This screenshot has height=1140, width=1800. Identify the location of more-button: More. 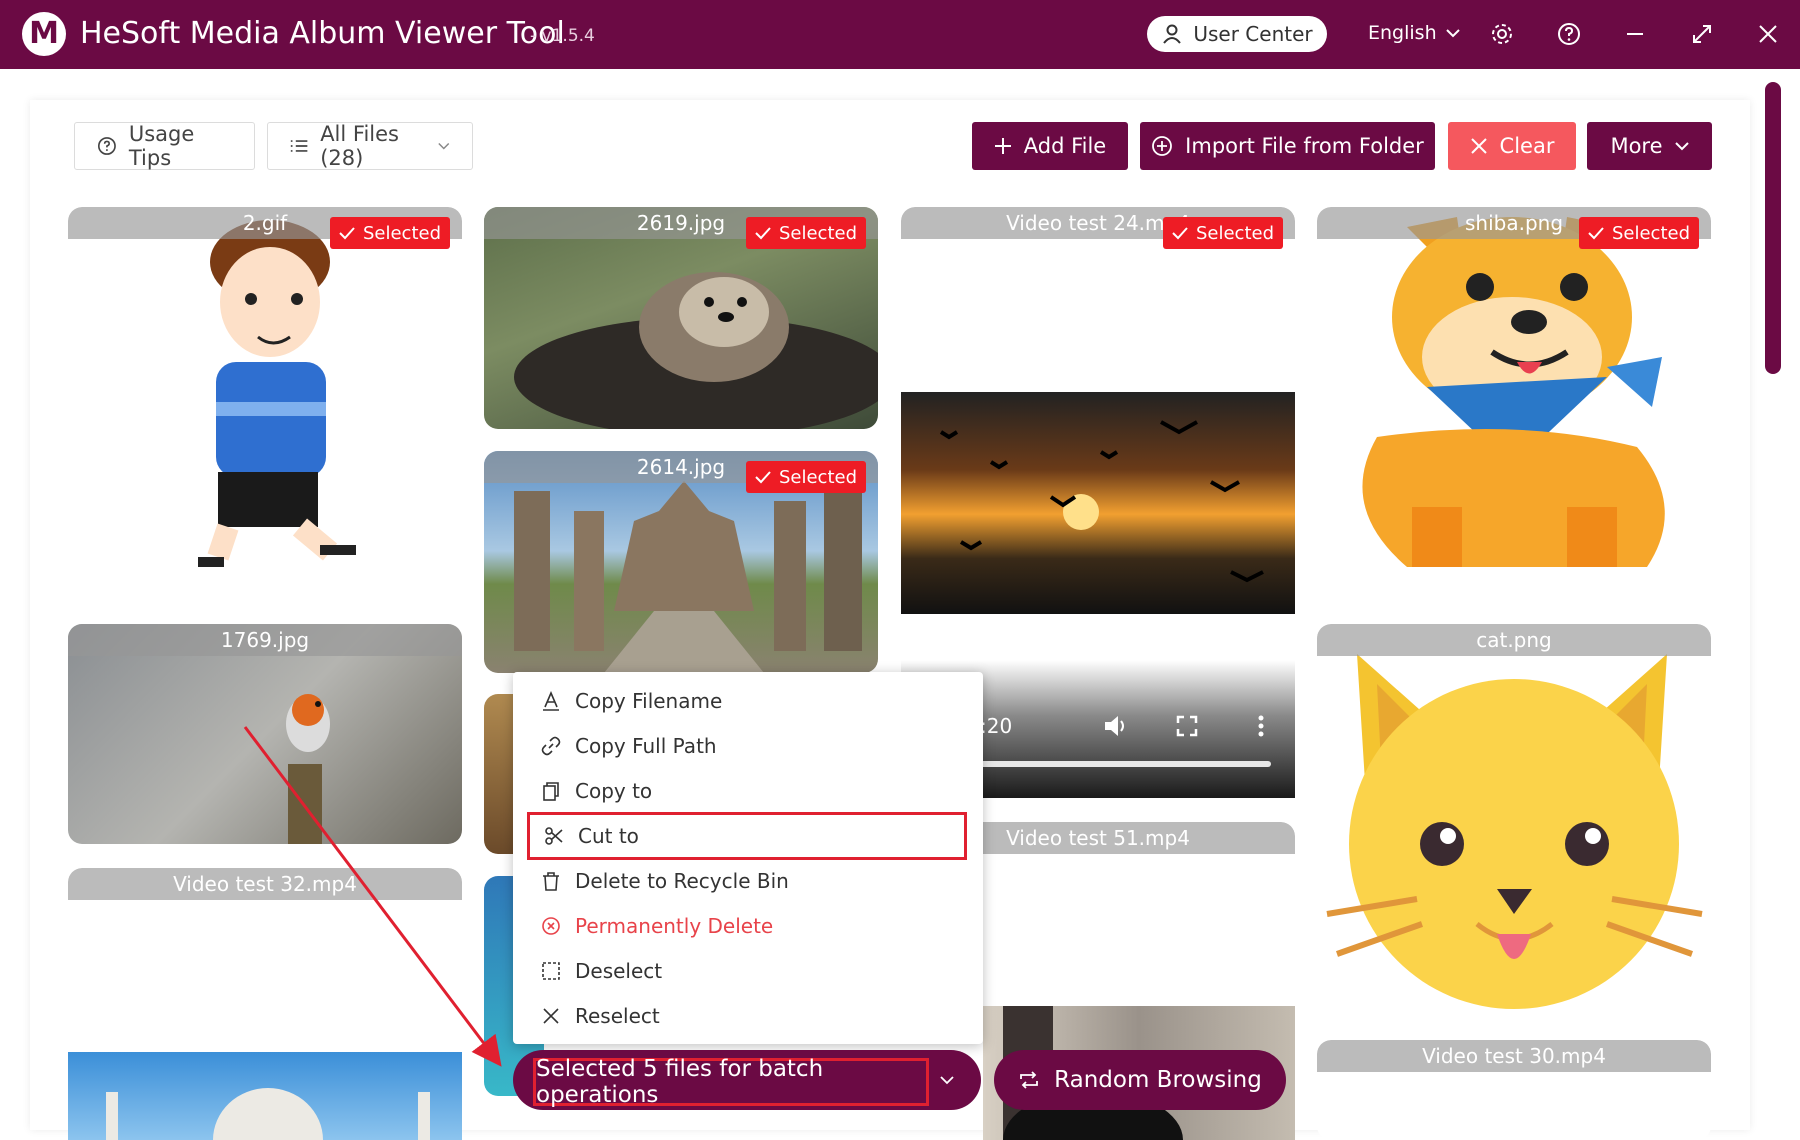
(1649, 146).